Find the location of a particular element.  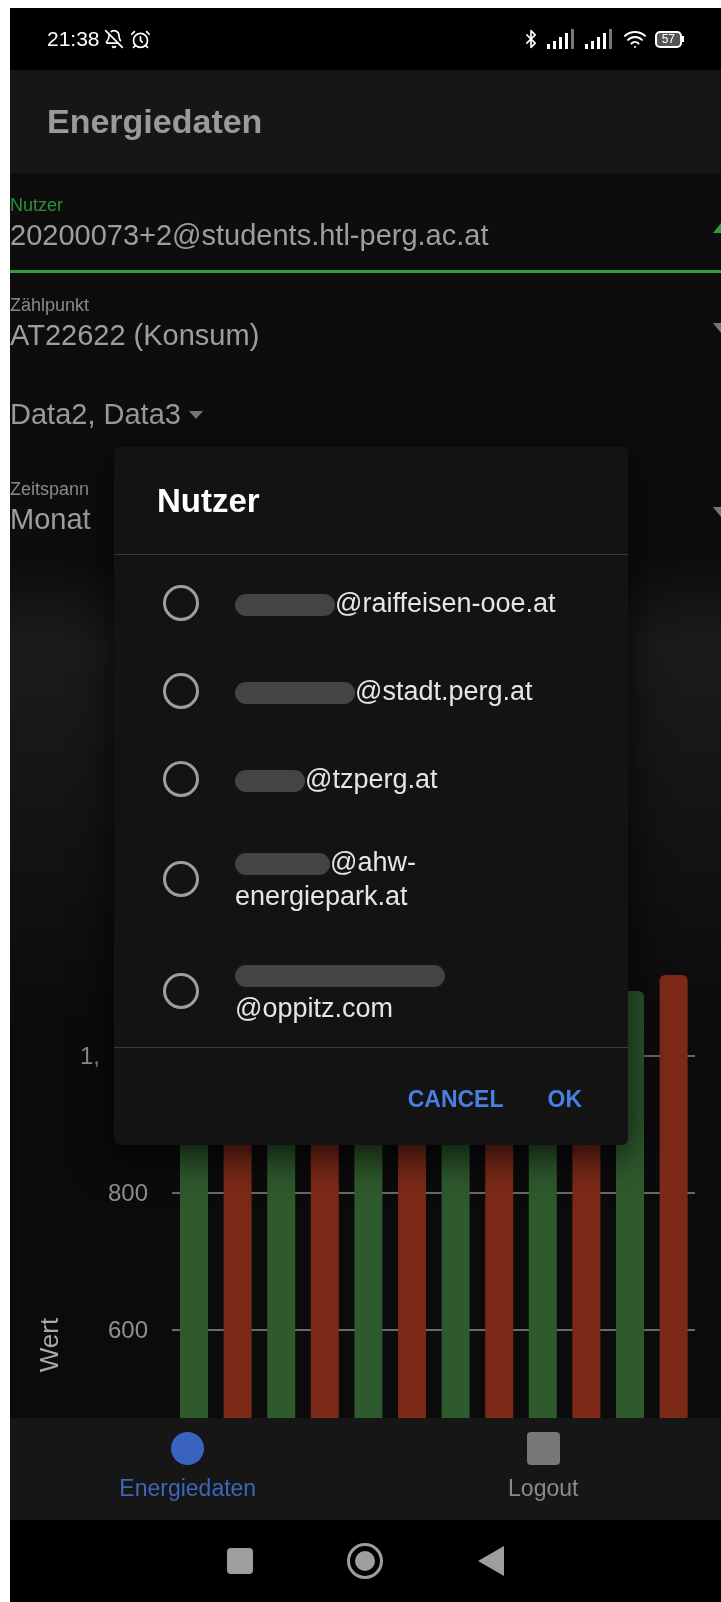

email-address: @stadt.perg.at is located at coordinates (444, 691).